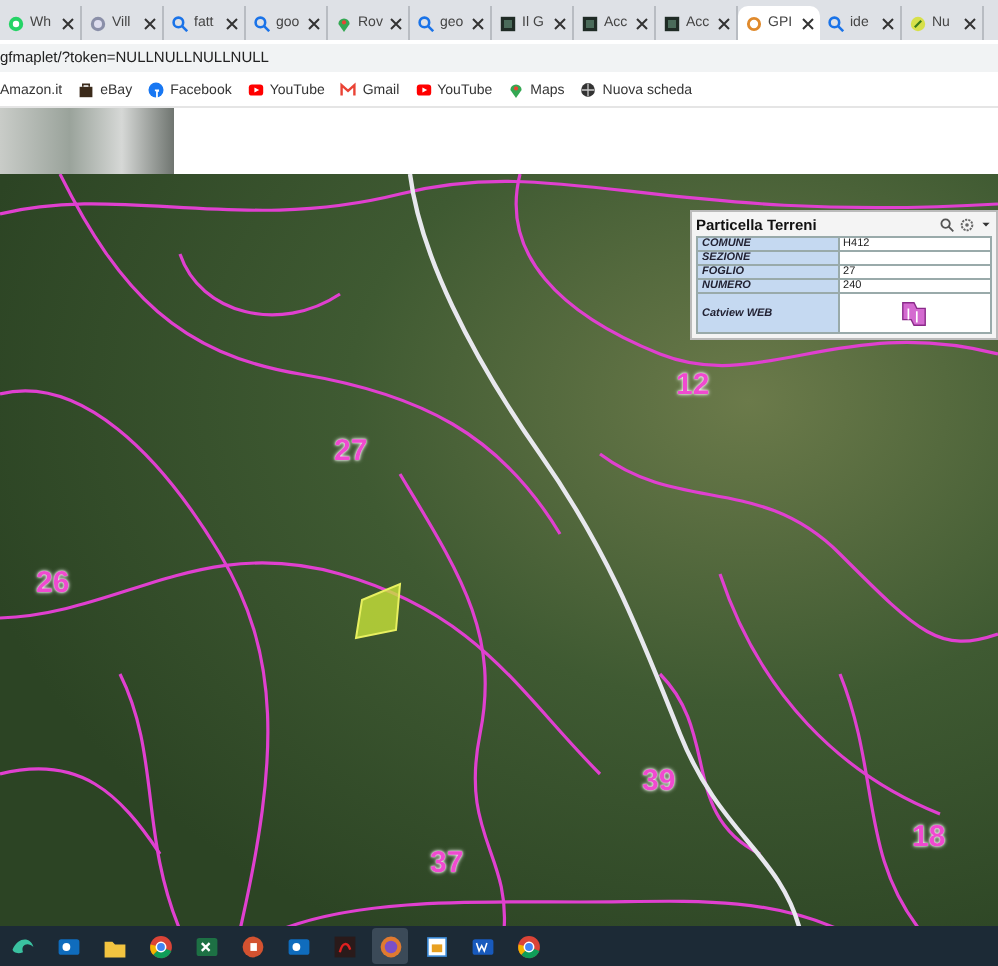 The width and height of the screenshot is (998, 966). Describe the element at coordinates (98, 23) in the screenshot. I see `circle-icon` at that location.